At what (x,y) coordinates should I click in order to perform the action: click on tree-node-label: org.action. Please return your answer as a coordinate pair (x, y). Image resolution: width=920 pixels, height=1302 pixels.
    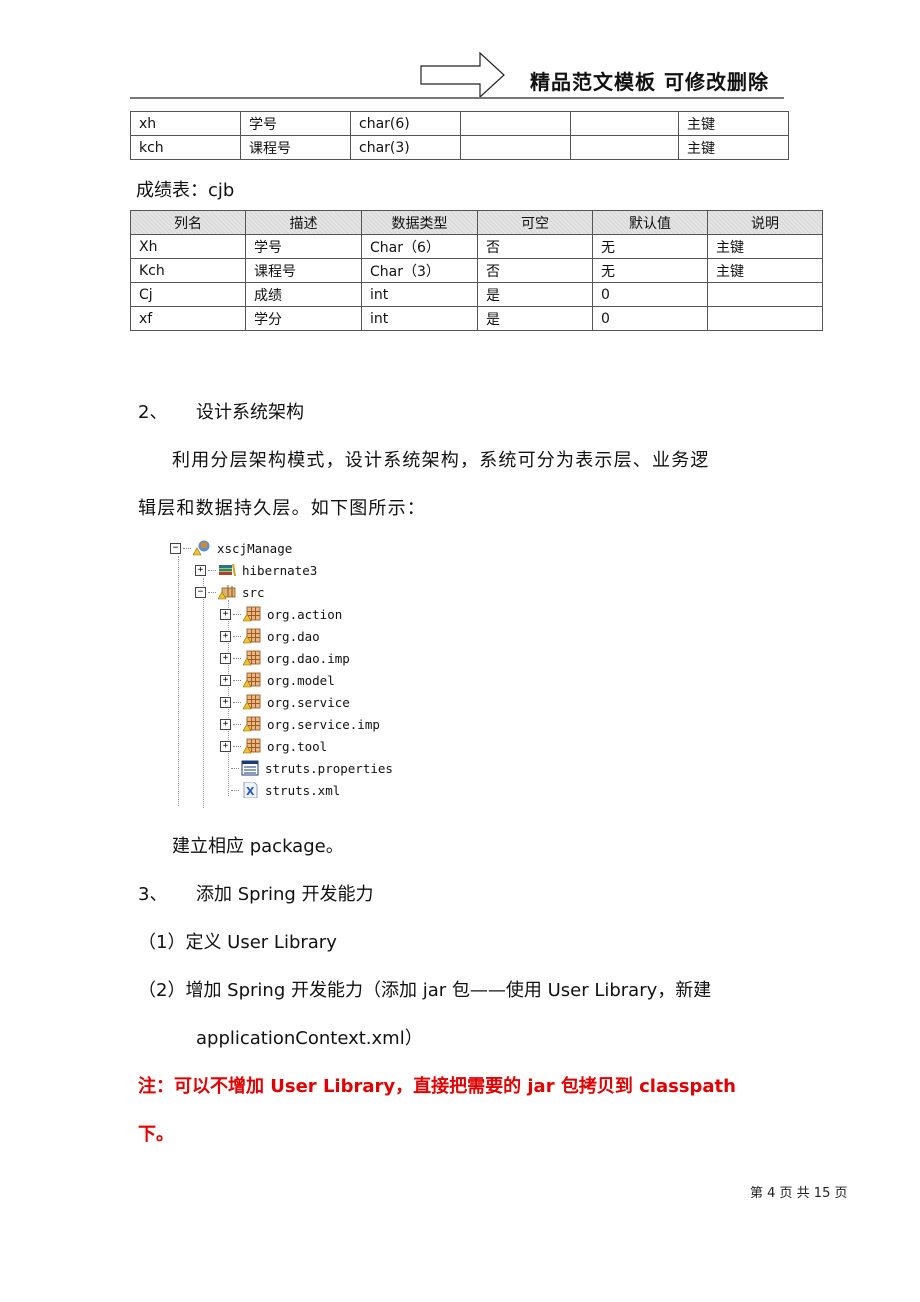
    Looking at the image, I should click on (305, 614).